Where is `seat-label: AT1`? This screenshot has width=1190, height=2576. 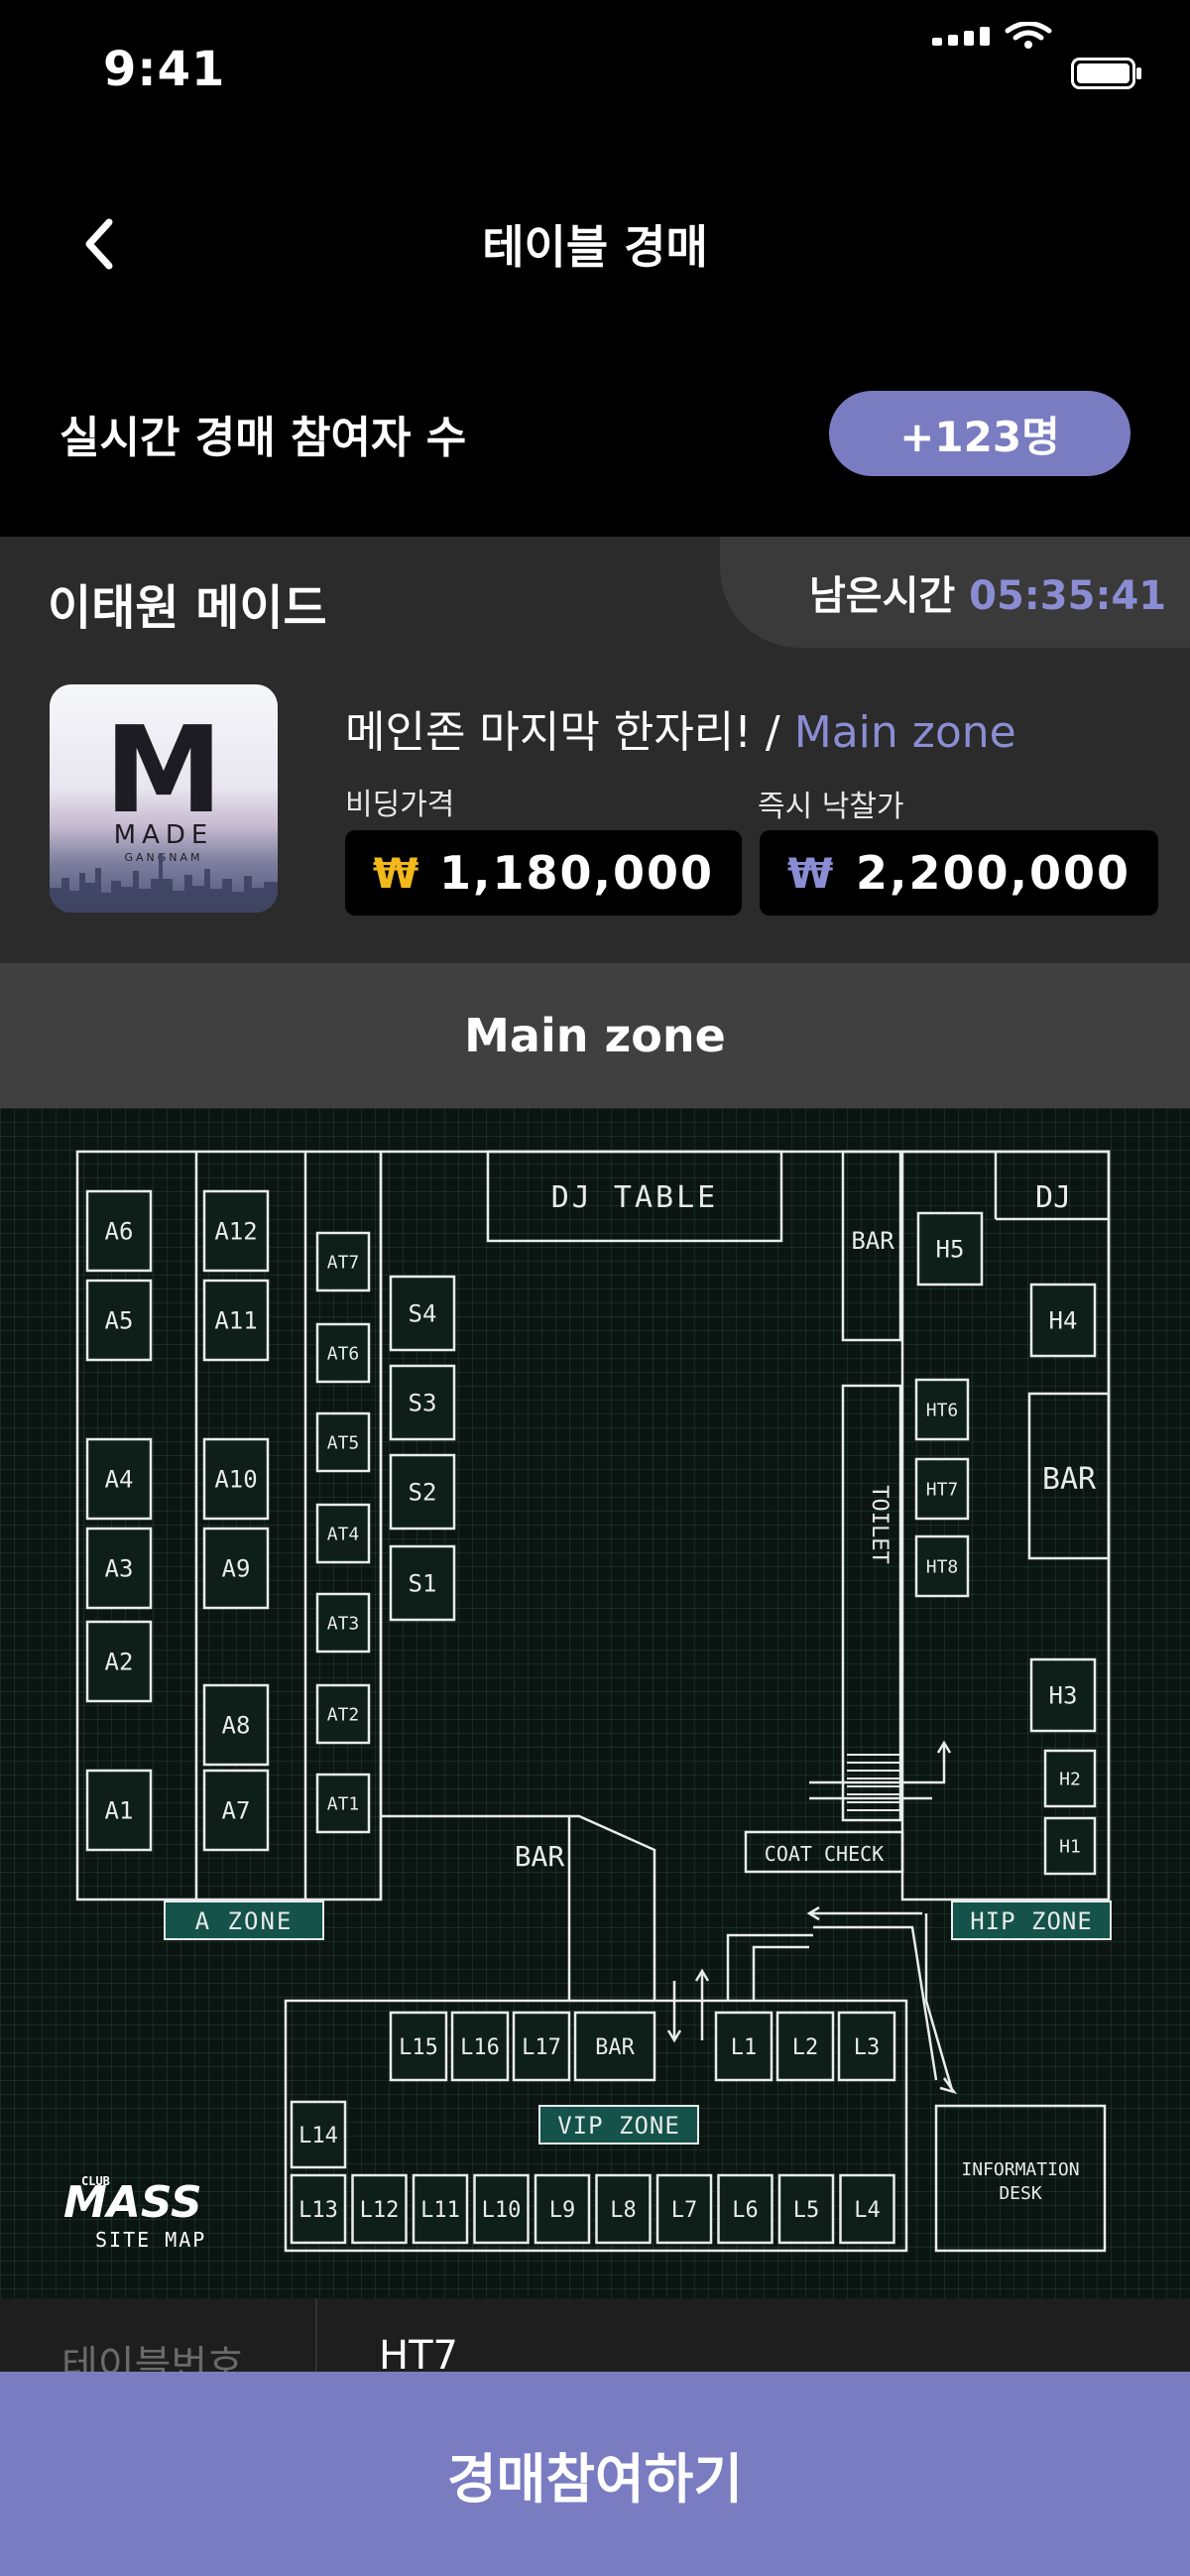 seat-label: AT1 is located at coordinates (343, 1803).